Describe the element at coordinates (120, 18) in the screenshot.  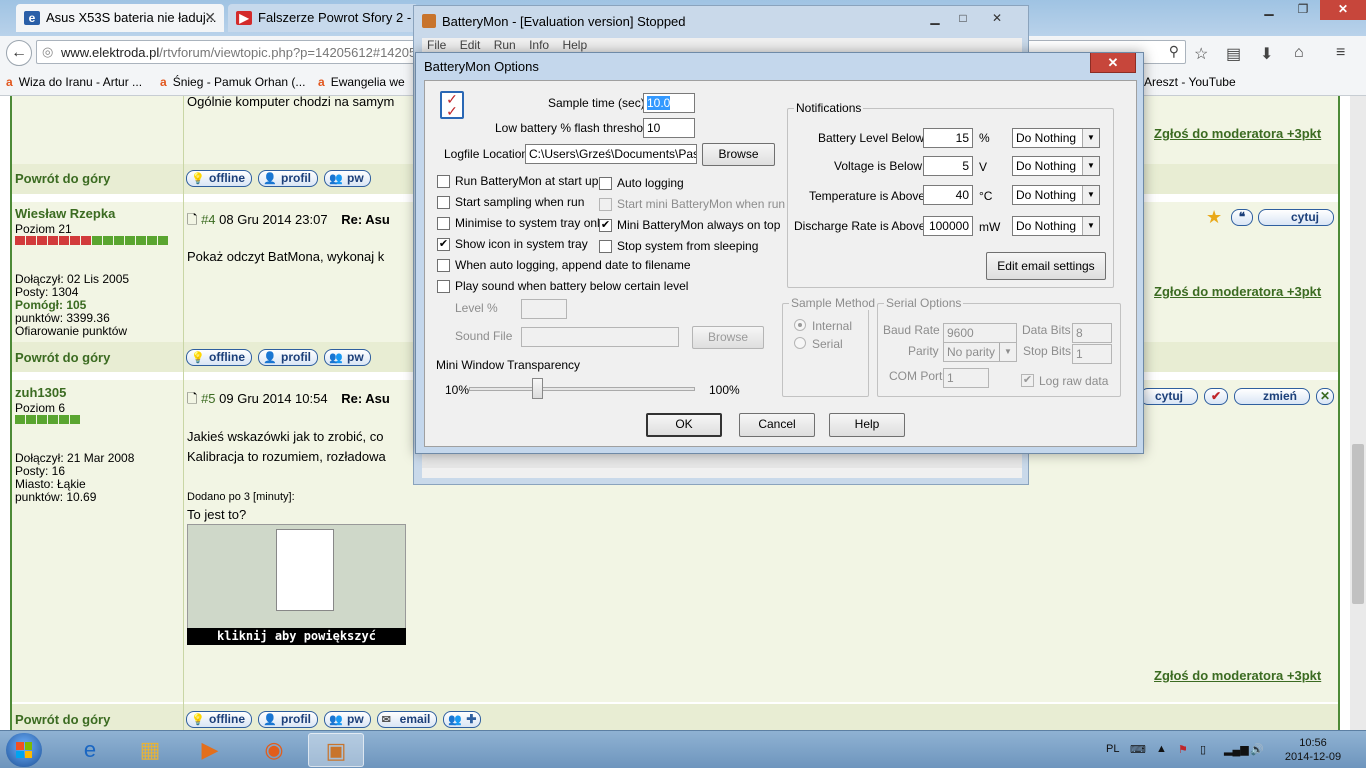
I see `tab-asus-battery: e Asus X53S bateria nie ładuj... ✕` at that location.